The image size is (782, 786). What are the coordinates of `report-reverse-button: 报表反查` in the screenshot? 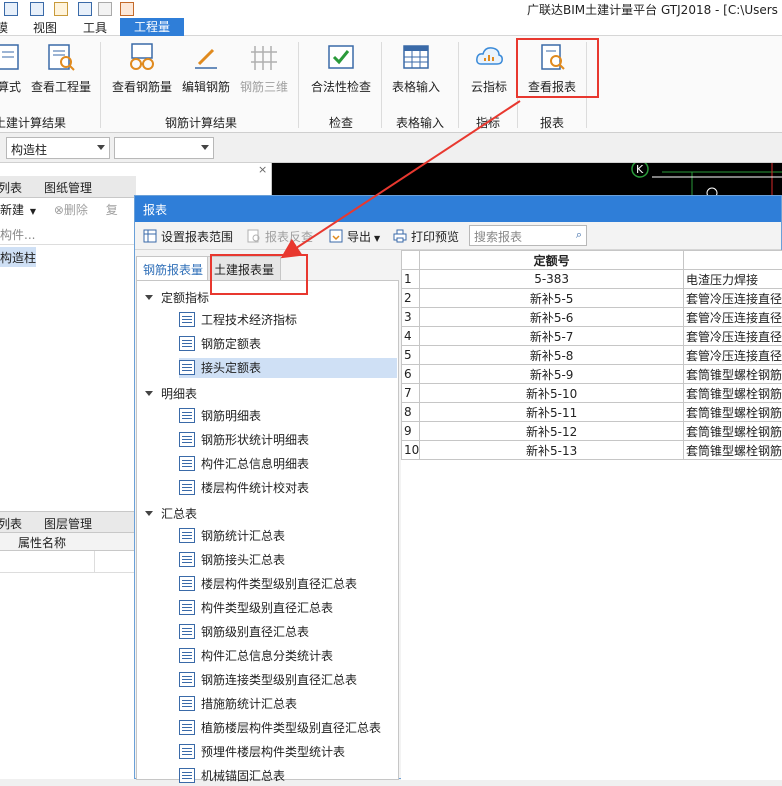 It's located at (280, 236).